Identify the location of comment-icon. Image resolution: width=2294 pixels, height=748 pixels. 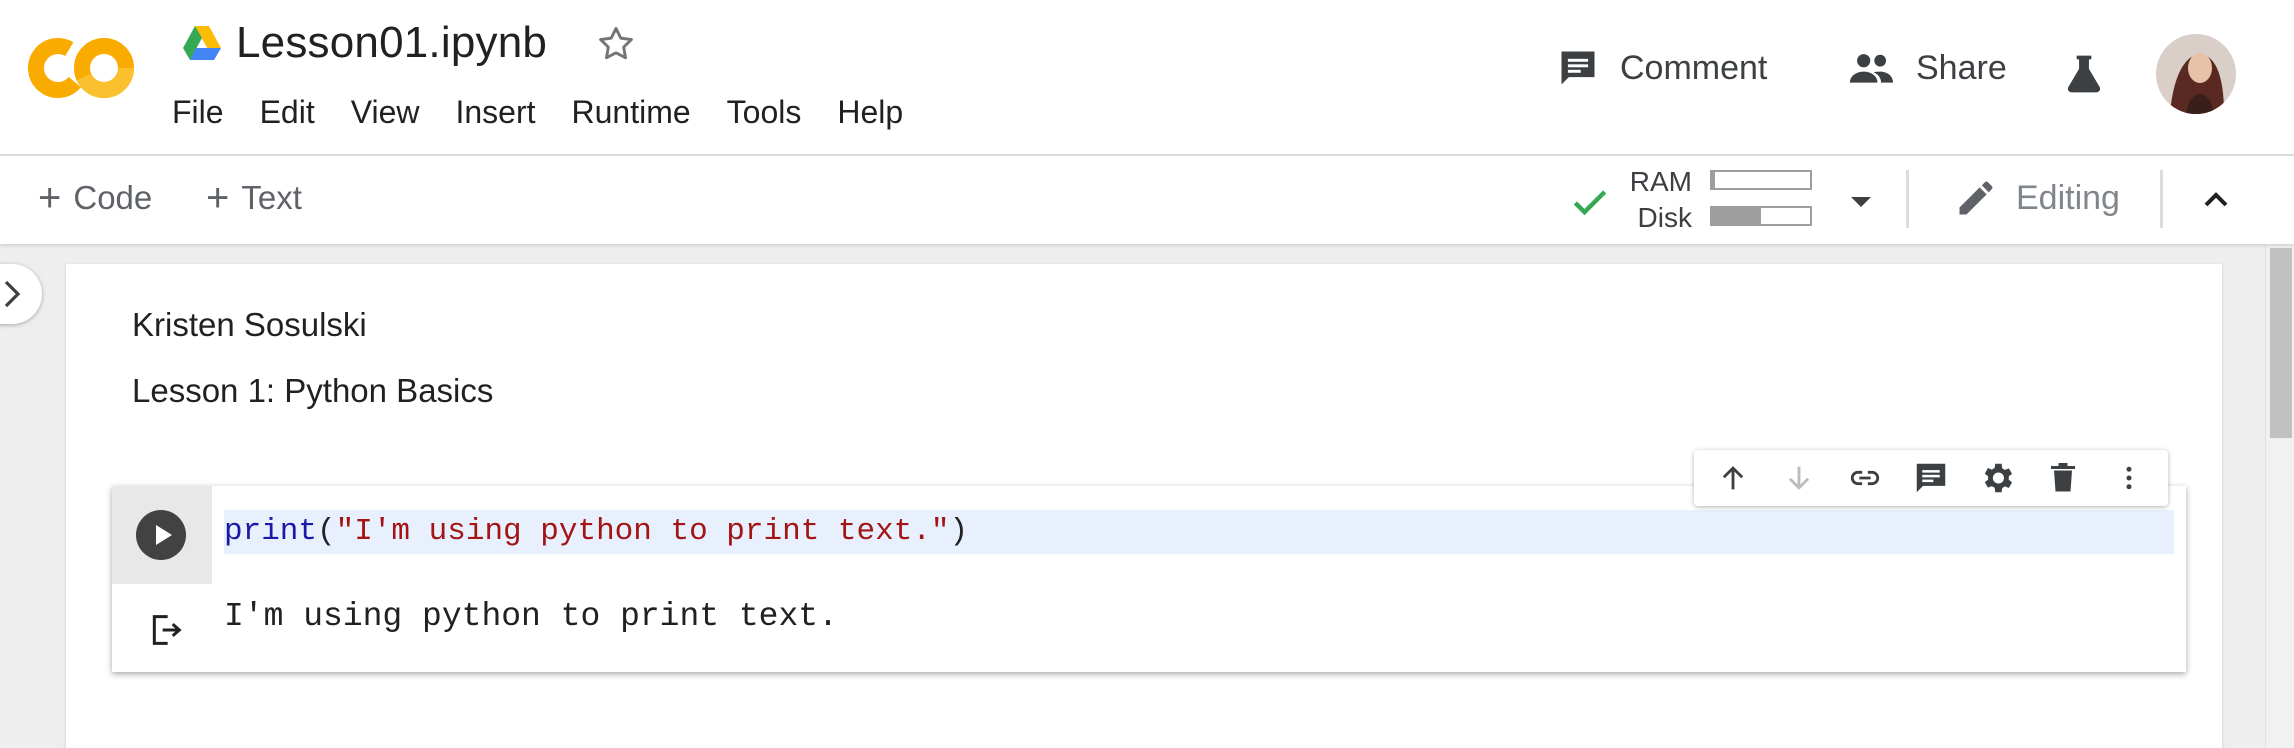
(1578, 68).